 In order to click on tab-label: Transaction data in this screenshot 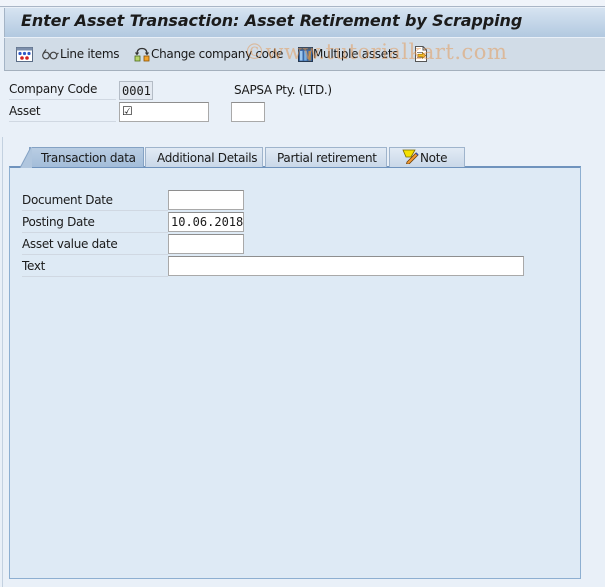, I will do `click(88, 157)`.